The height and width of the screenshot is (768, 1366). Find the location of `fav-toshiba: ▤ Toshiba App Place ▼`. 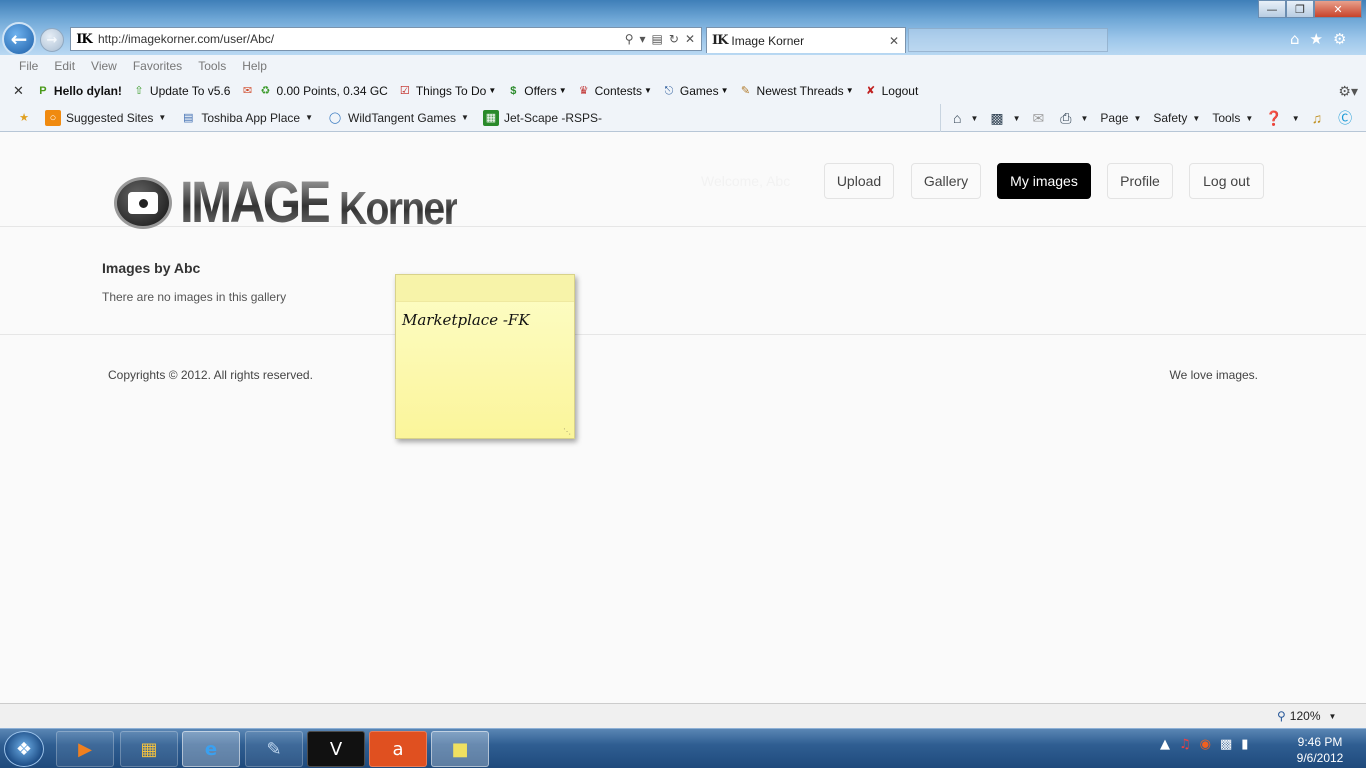

fav-toshiba: ▤ Toshiba App Place ▼ is located at coordinates (246, 118).